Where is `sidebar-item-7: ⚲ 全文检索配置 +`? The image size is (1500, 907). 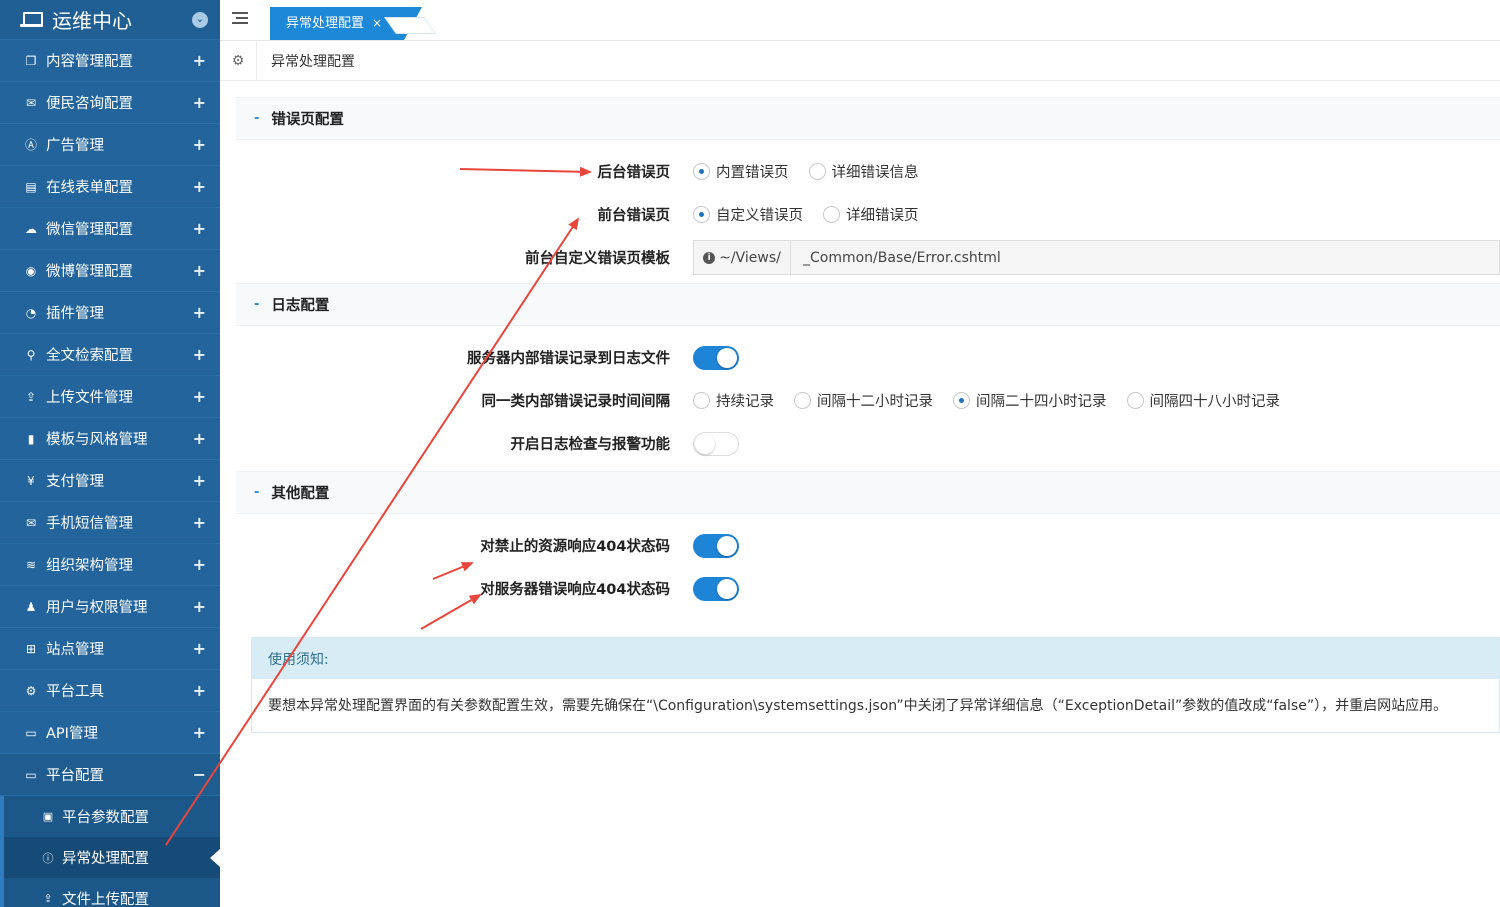
sidebar-item-7: ⚲ 全文检索配置 + is located at coordinates (110, 355).